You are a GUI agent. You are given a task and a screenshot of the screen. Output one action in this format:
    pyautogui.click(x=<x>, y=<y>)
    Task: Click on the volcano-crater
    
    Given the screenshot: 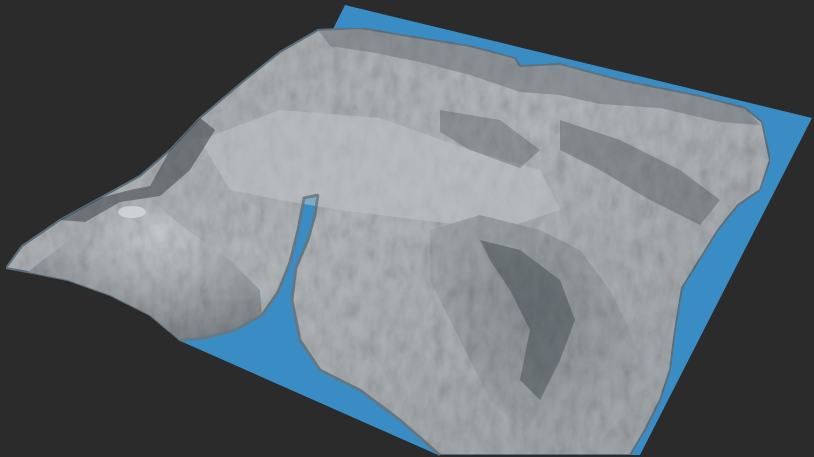 What is the action you would take?
    pyautogui.click(x=132, y=212)
    